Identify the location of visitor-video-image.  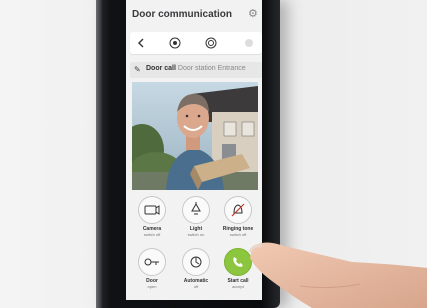
(195, 136).